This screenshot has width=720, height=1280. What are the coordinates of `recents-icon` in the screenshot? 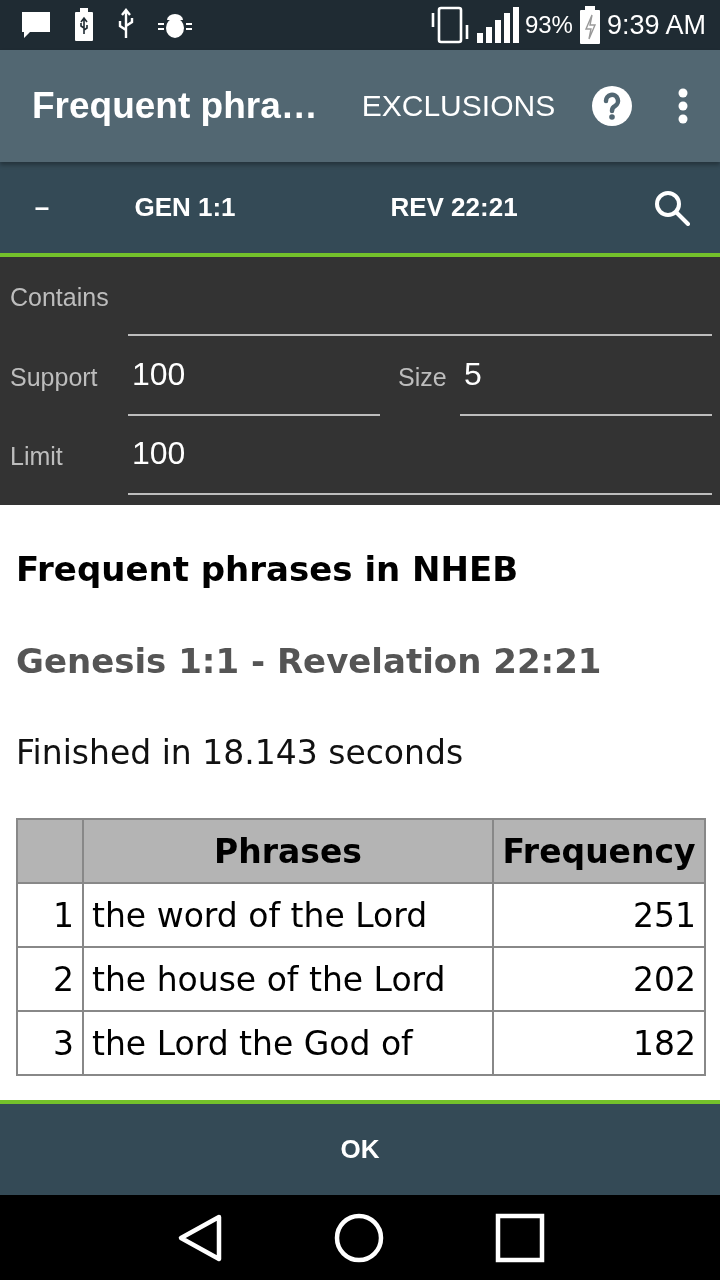 It's located at (519, 1237).